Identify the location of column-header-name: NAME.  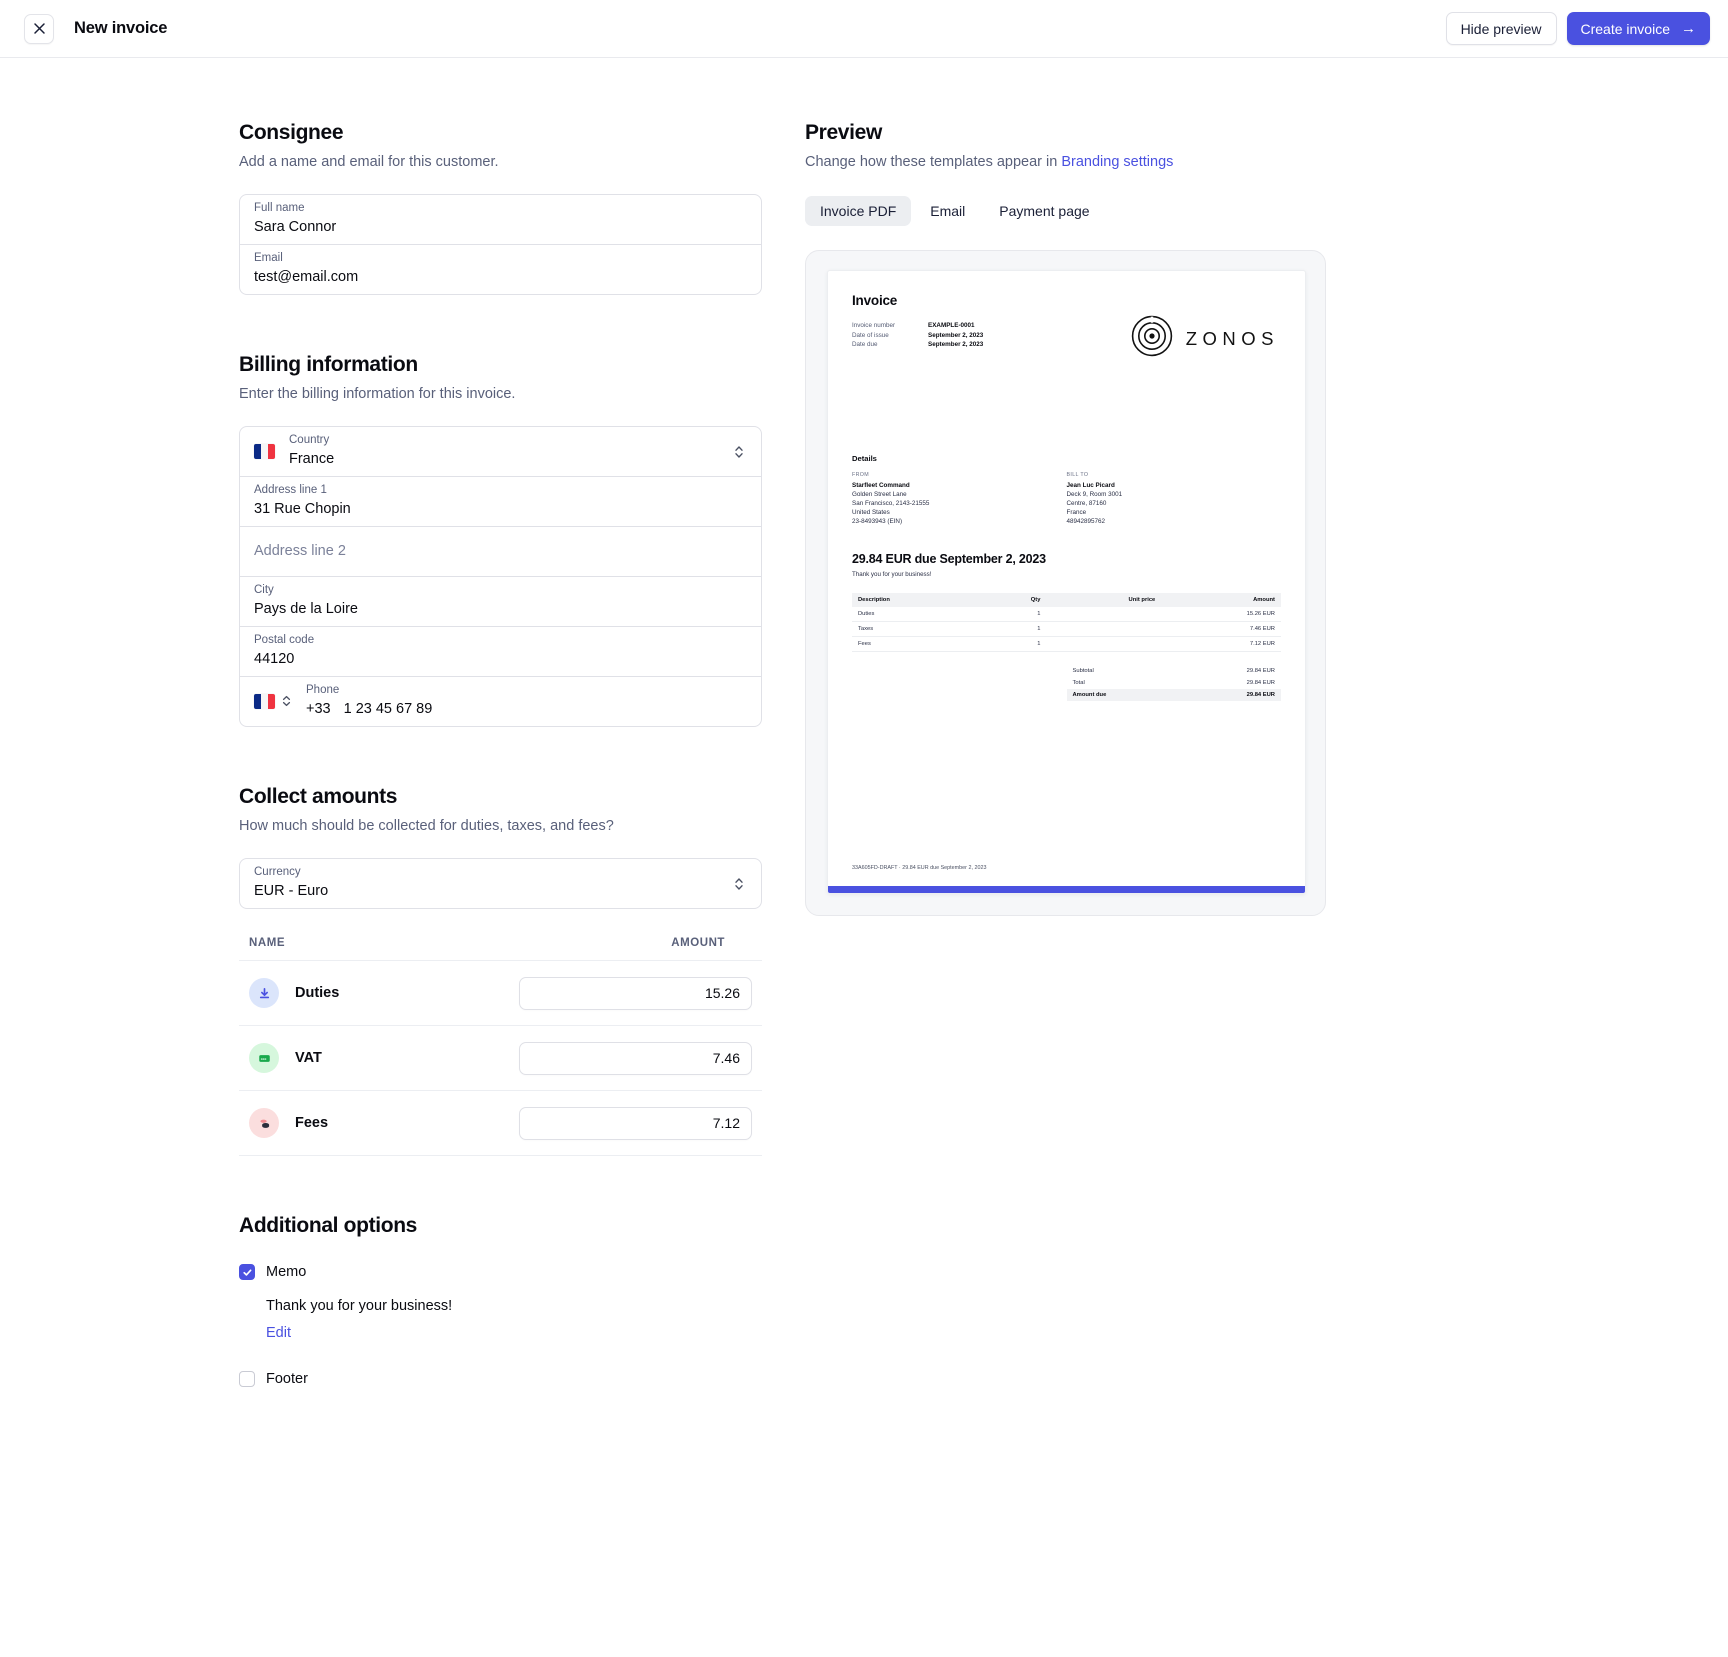
(267, 943).